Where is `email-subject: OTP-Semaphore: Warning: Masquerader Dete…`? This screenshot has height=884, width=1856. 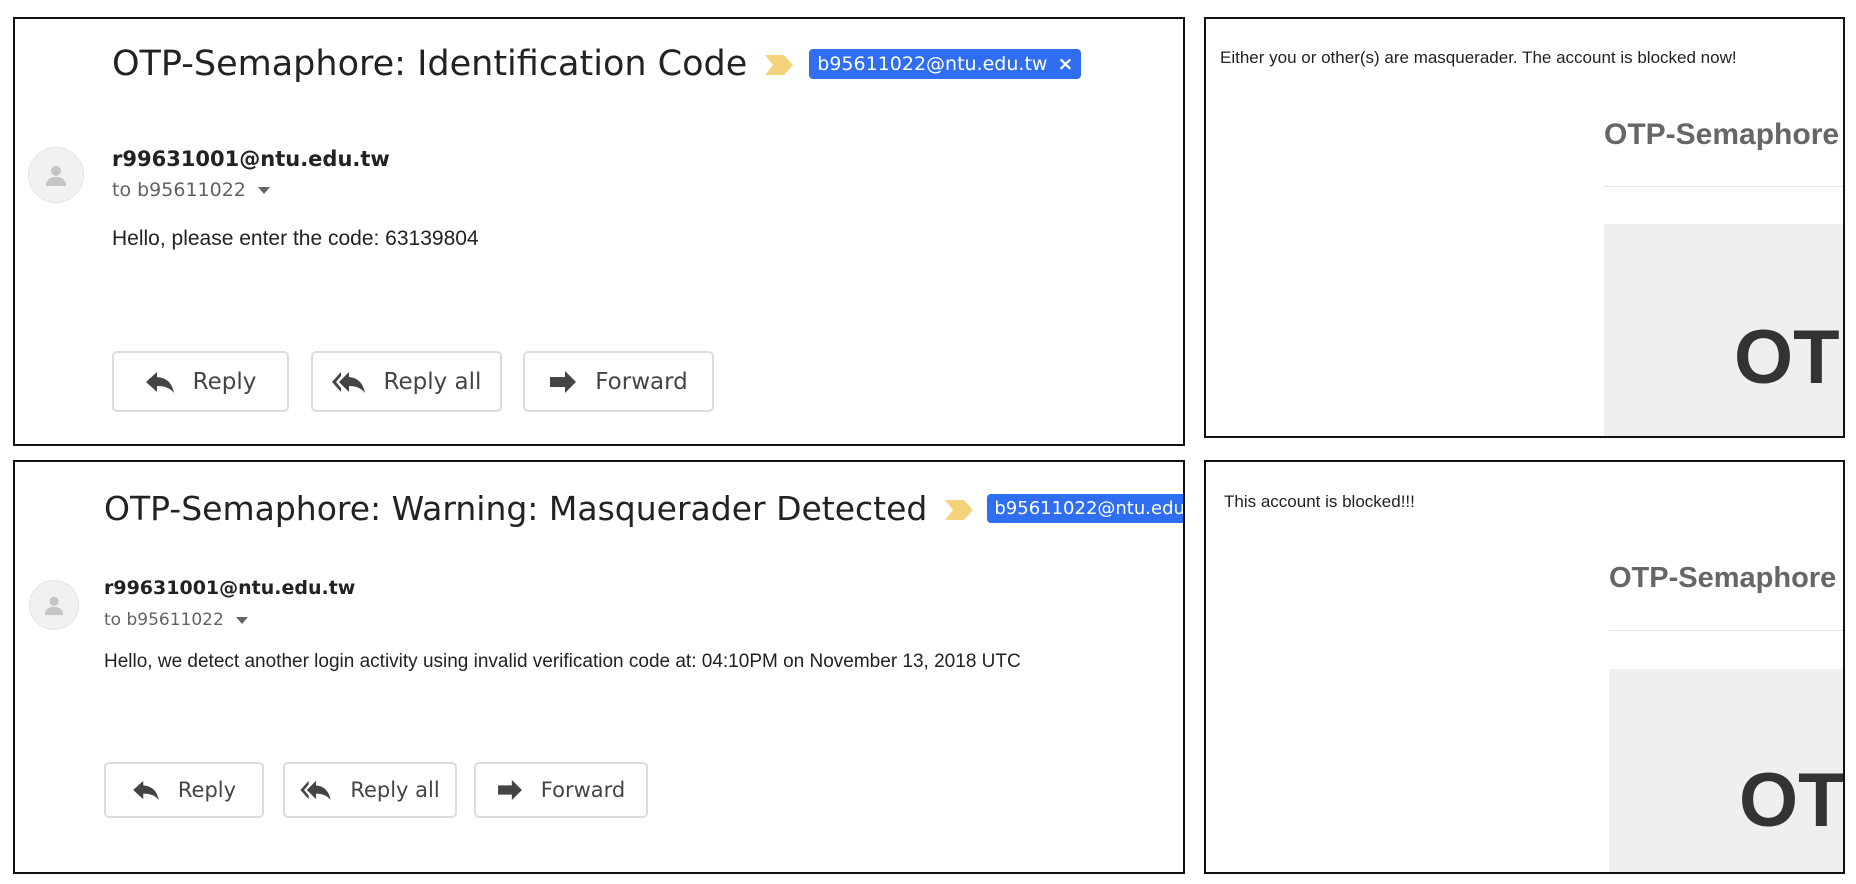 email-subject: OTP-Semaphore: Warning: Masquerader Dete… is located at coordinates (516, 508).